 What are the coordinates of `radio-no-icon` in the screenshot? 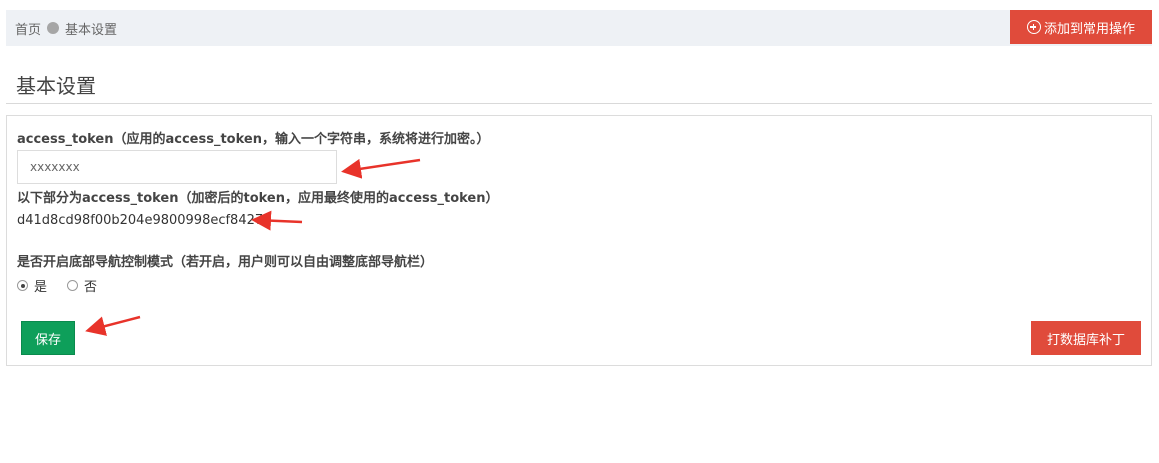 It's located at (73, 285).